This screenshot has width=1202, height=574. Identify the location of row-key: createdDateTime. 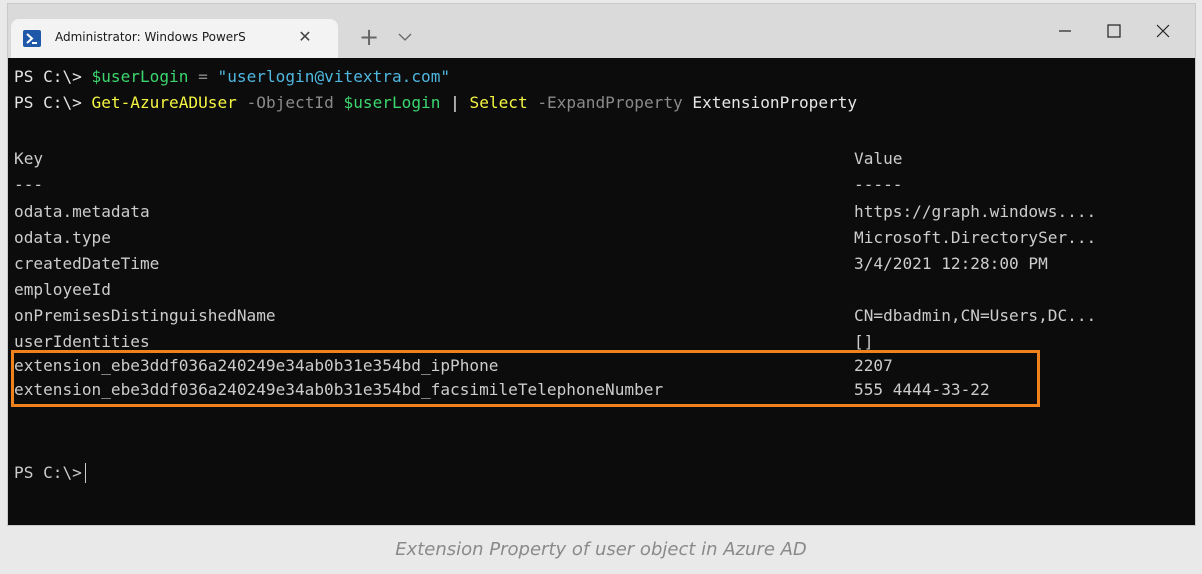
(87, 263).